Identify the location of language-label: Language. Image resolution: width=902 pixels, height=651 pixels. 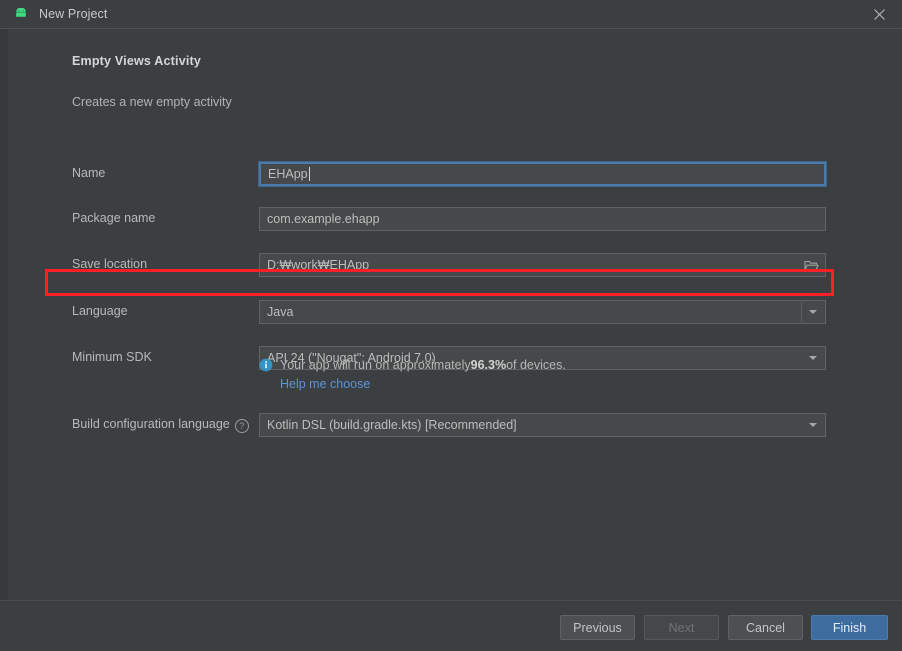
(100, 311).